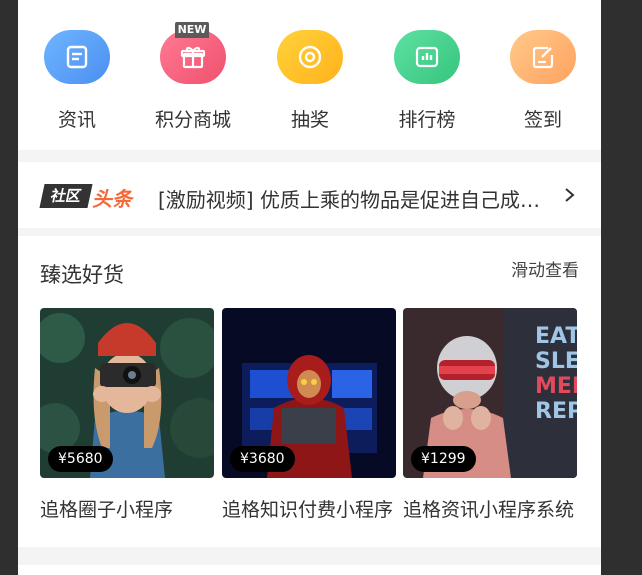 The width and height of the screenshot is (642, 575). I want to click on svg-text: REPE, so click(556, 411).